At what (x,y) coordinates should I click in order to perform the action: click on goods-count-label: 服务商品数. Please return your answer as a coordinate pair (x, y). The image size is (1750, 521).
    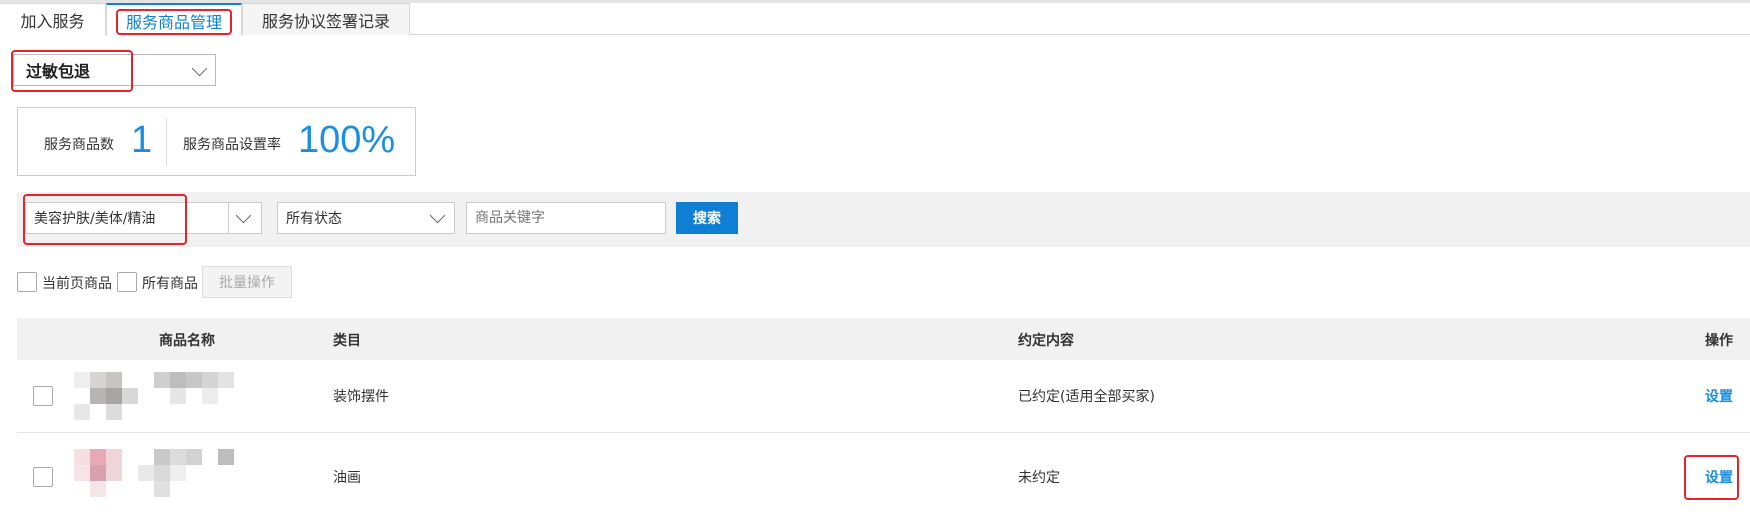
    Looking at the image, I should click on (79, 145).